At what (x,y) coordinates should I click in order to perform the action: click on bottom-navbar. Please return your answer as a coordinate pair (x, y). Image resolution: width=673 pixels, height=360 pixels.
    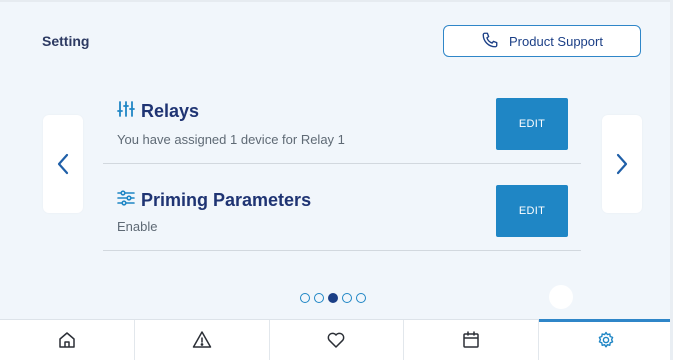
    Looking at the image, I should click on (336, 339).